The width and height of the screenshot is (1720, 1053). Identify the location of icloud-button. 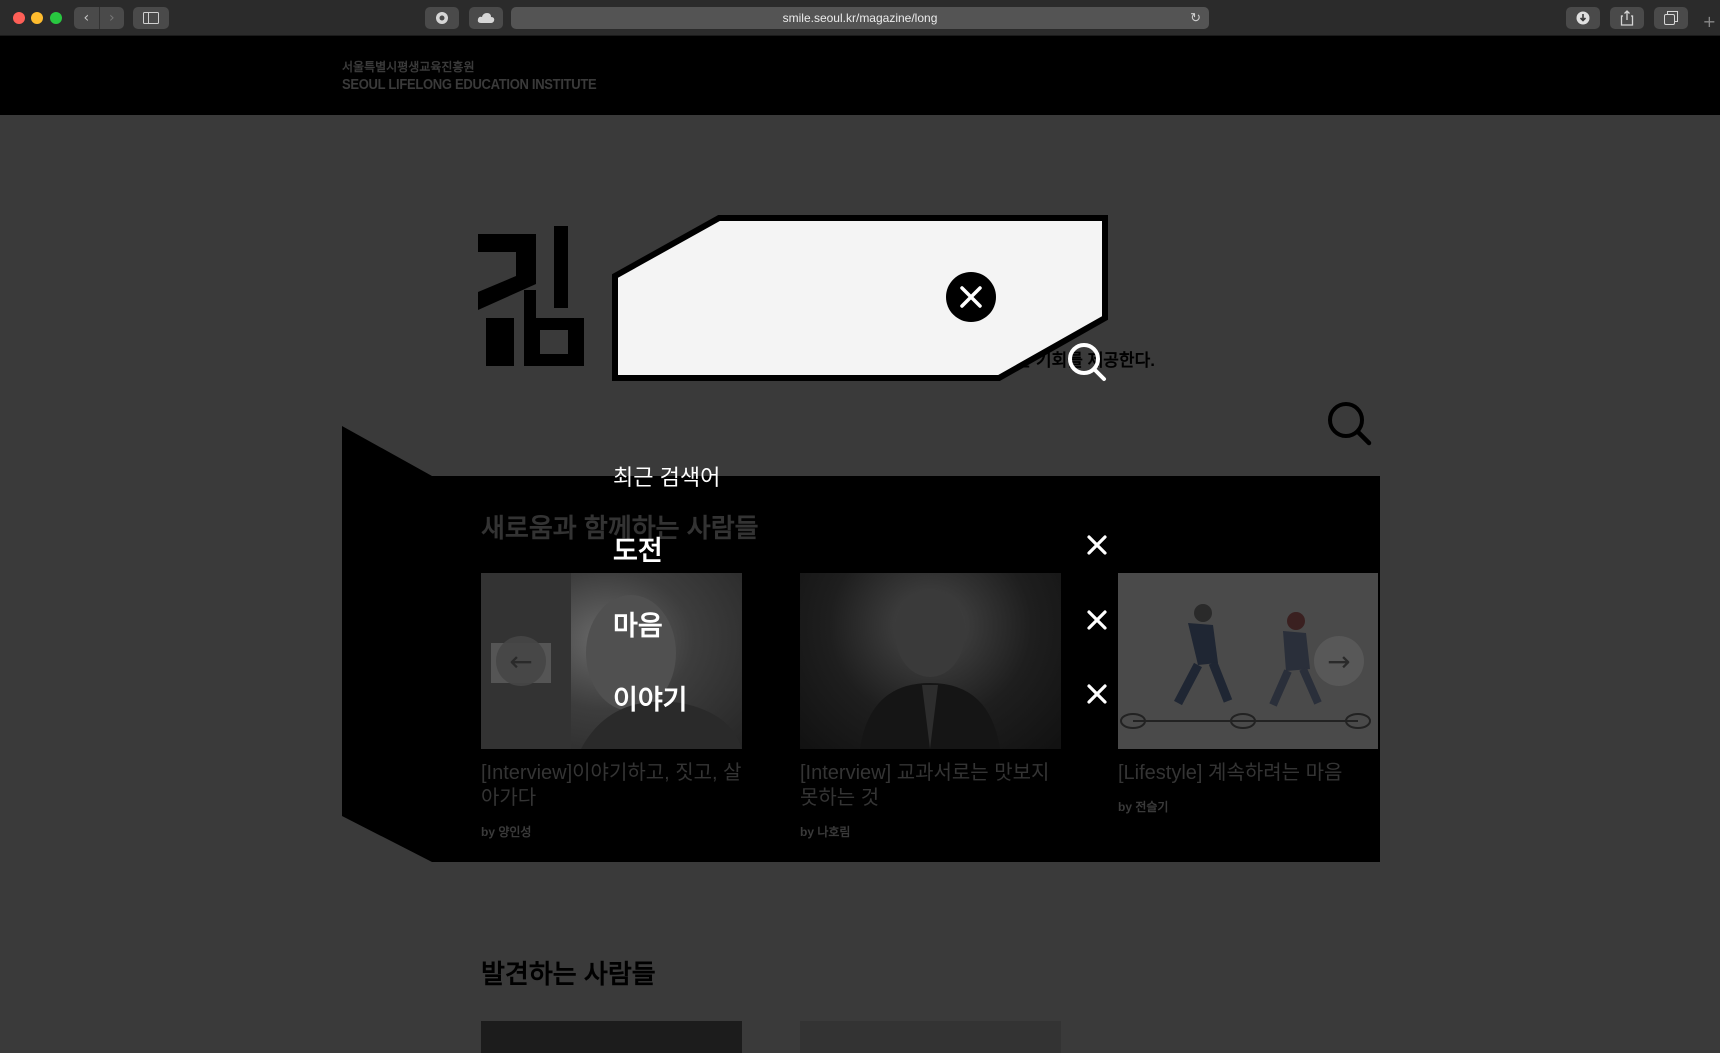
(486, 18).